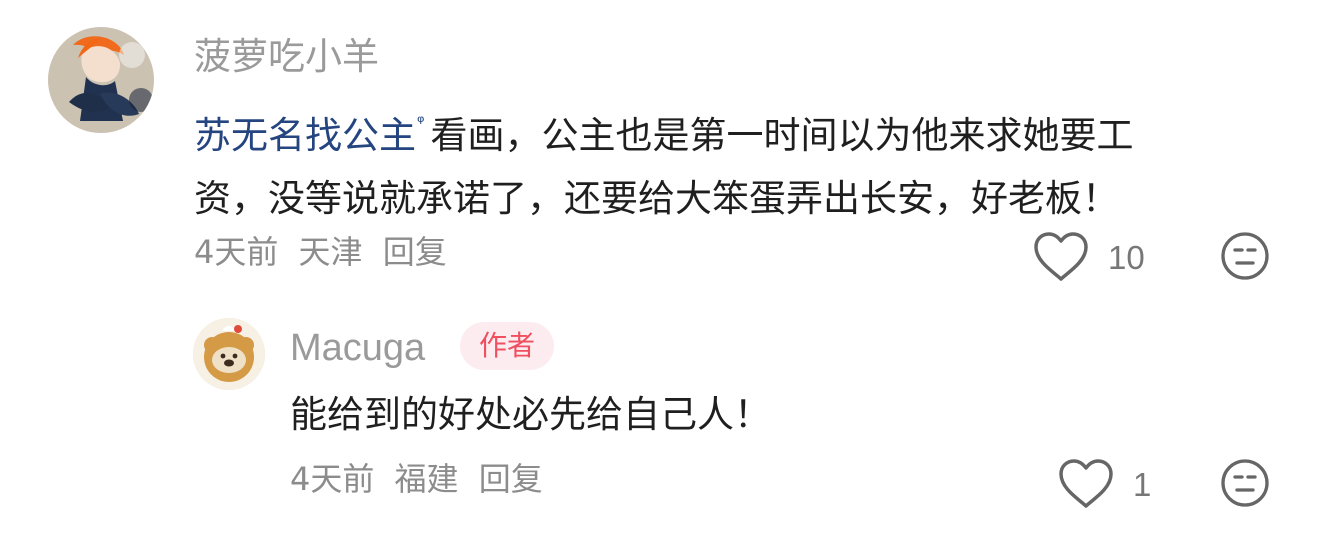  I want to click on mention-icon: ᵠ, so click(421, 122).